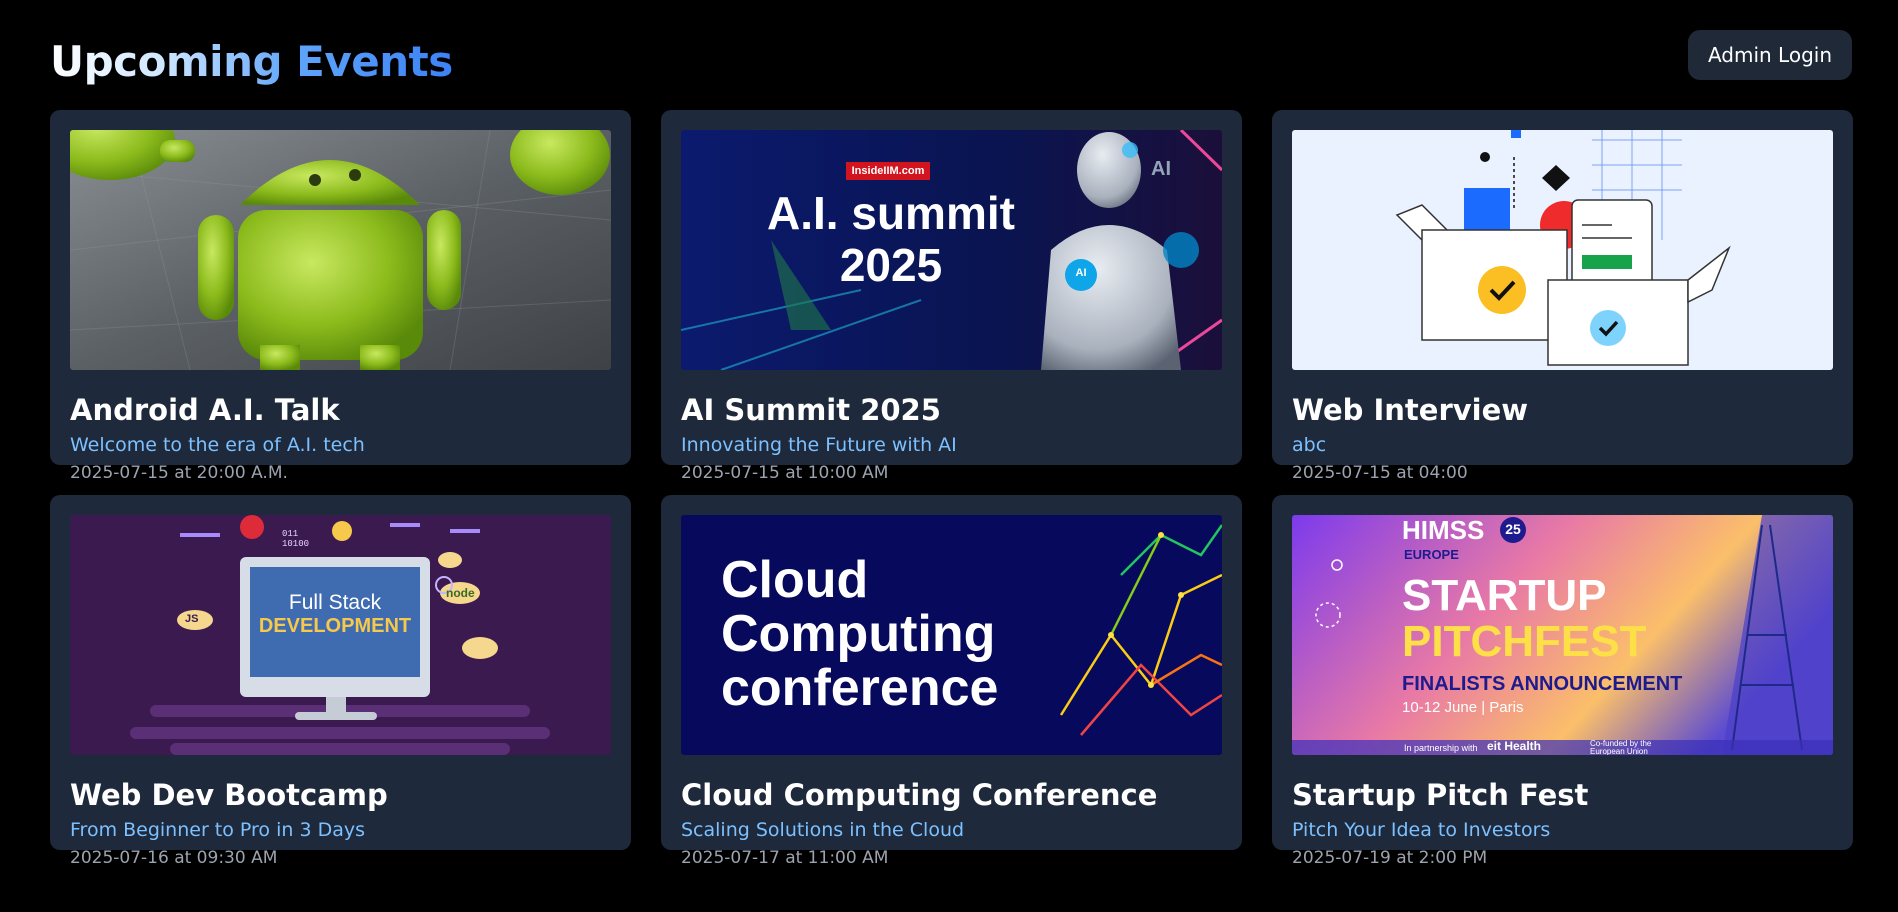  Describe the element at coordinates (819, 445) in the screenshot. I see `event-subtitle: Innovating the Future with AI` at that location.